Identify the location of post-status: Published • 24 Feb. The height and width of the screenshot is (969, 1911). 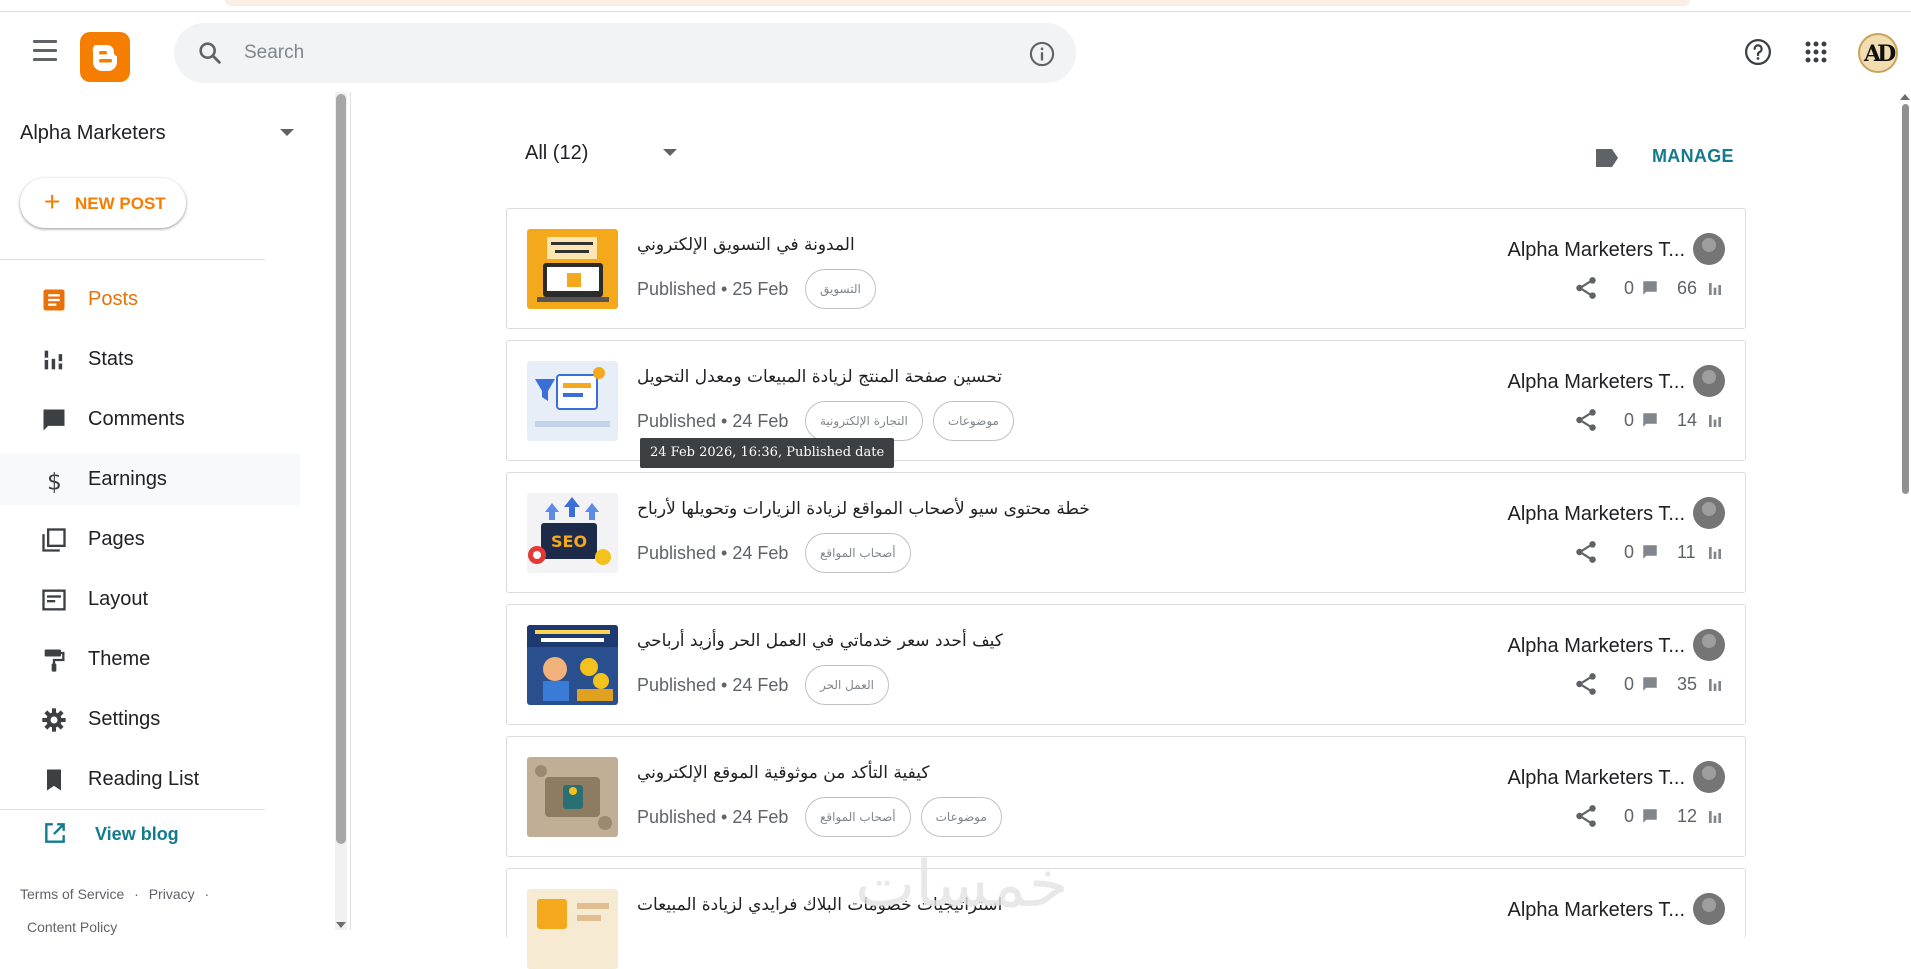
(713, 553).